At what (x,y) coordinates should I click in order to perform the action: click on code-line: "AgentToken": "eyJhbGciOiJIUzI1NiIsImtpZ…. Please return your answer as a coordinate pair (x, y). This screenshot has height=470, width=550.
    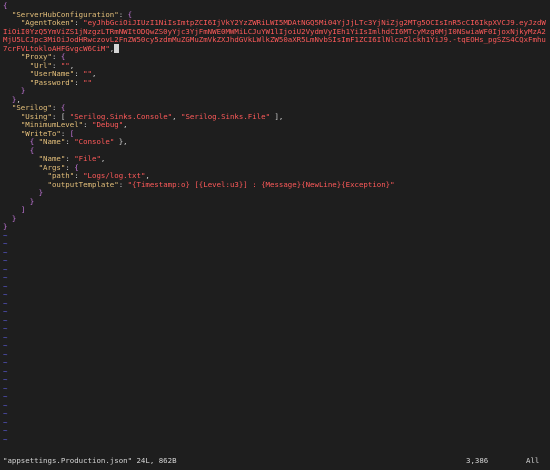
    Looking at the image, I should click on (275, 35).